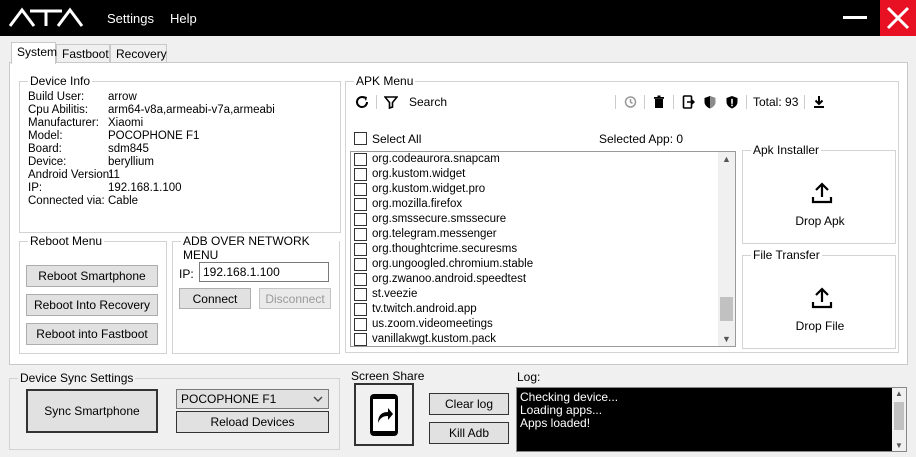 This screenshot has width=916, height=457. What do you see at coordinates (35, 188) in the screenshot?
I see `device-info-label: IP:` at bounding box center [35, 188].